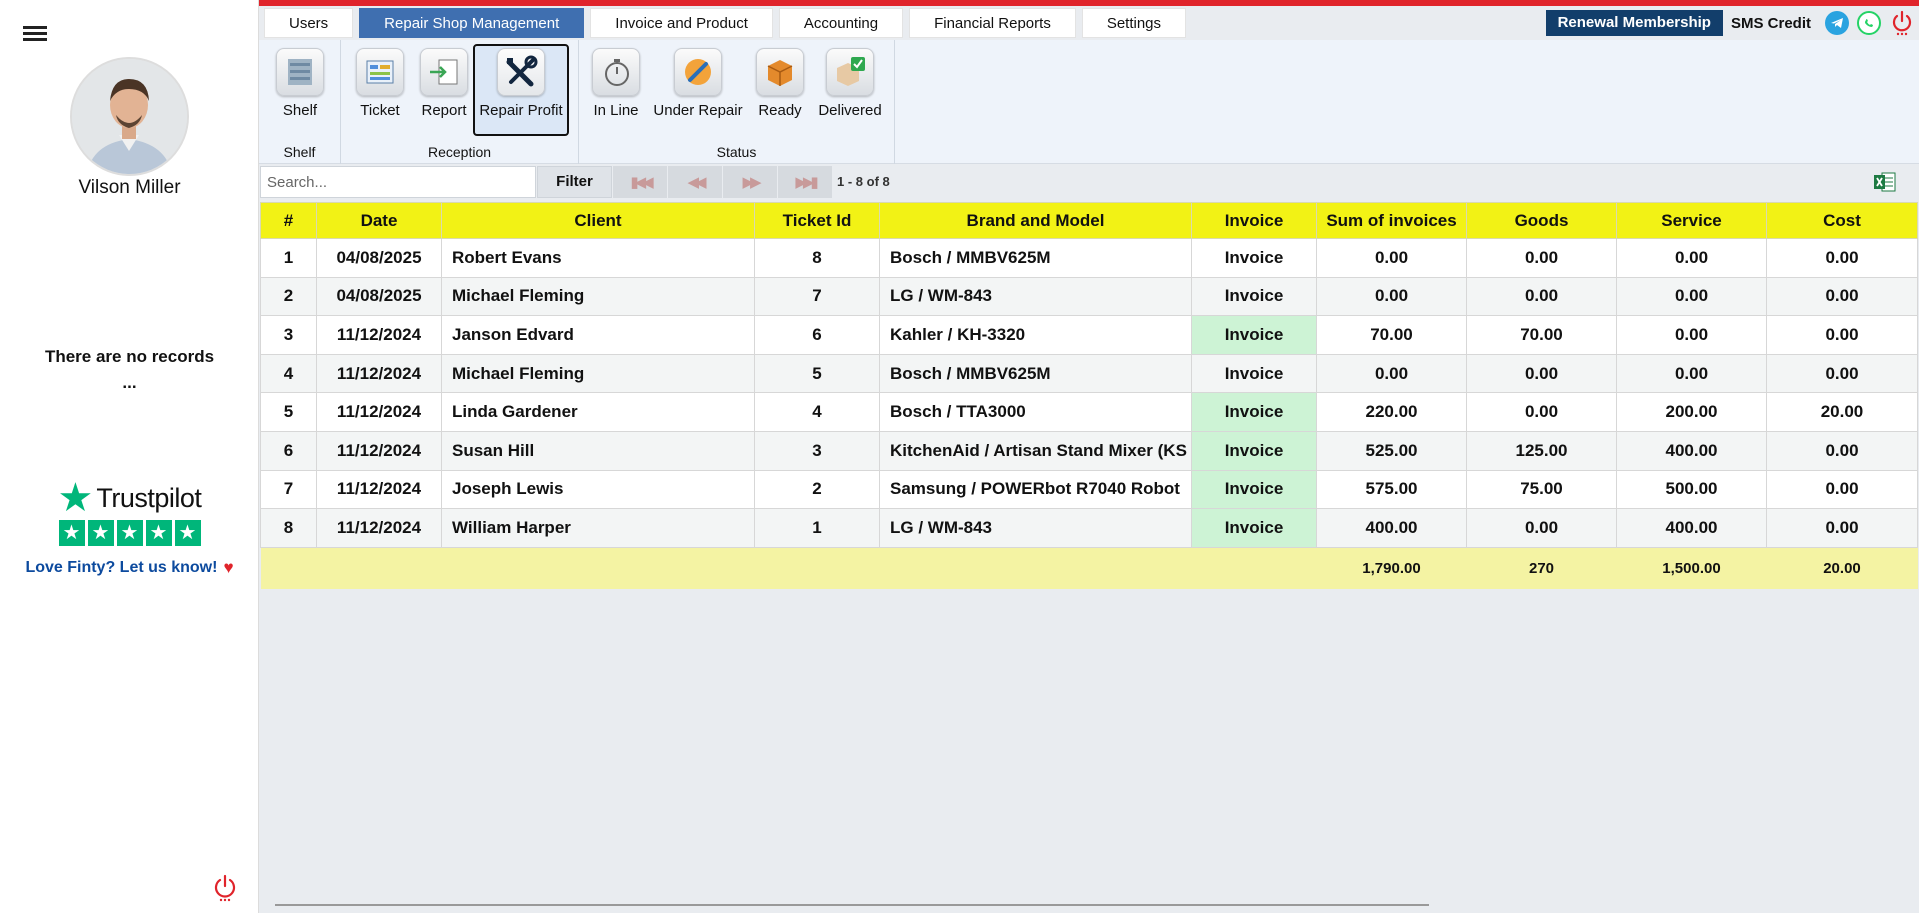  Describe the element at coordinates (598, 412) in the screenshot. I see `client-cell: Linda Gardener` at that location.